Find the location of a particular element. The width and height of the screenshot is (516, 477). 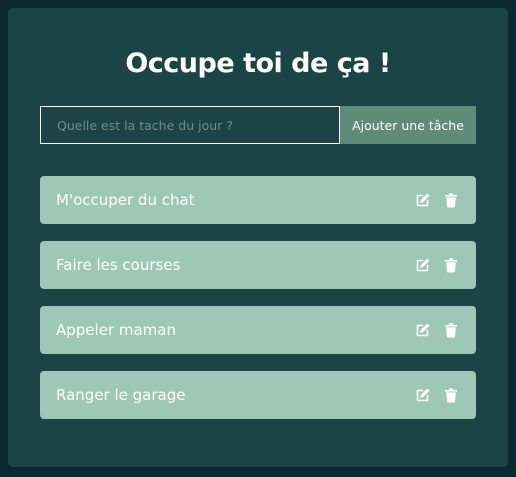

todo-item: Appeler maman is located at coordinates (258, 330).